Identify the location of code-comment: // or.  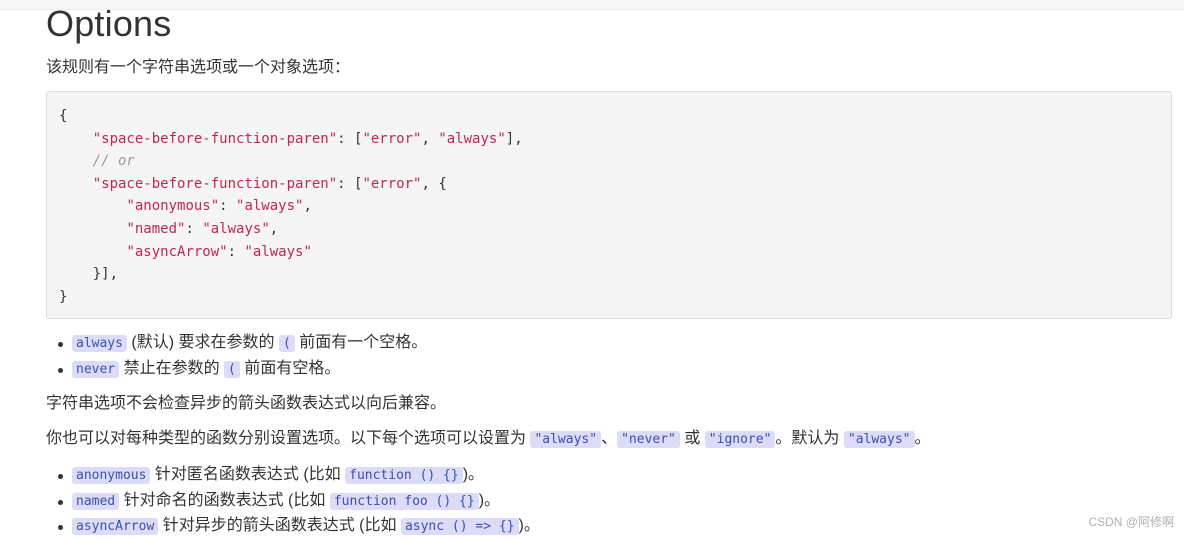
(113, 161).